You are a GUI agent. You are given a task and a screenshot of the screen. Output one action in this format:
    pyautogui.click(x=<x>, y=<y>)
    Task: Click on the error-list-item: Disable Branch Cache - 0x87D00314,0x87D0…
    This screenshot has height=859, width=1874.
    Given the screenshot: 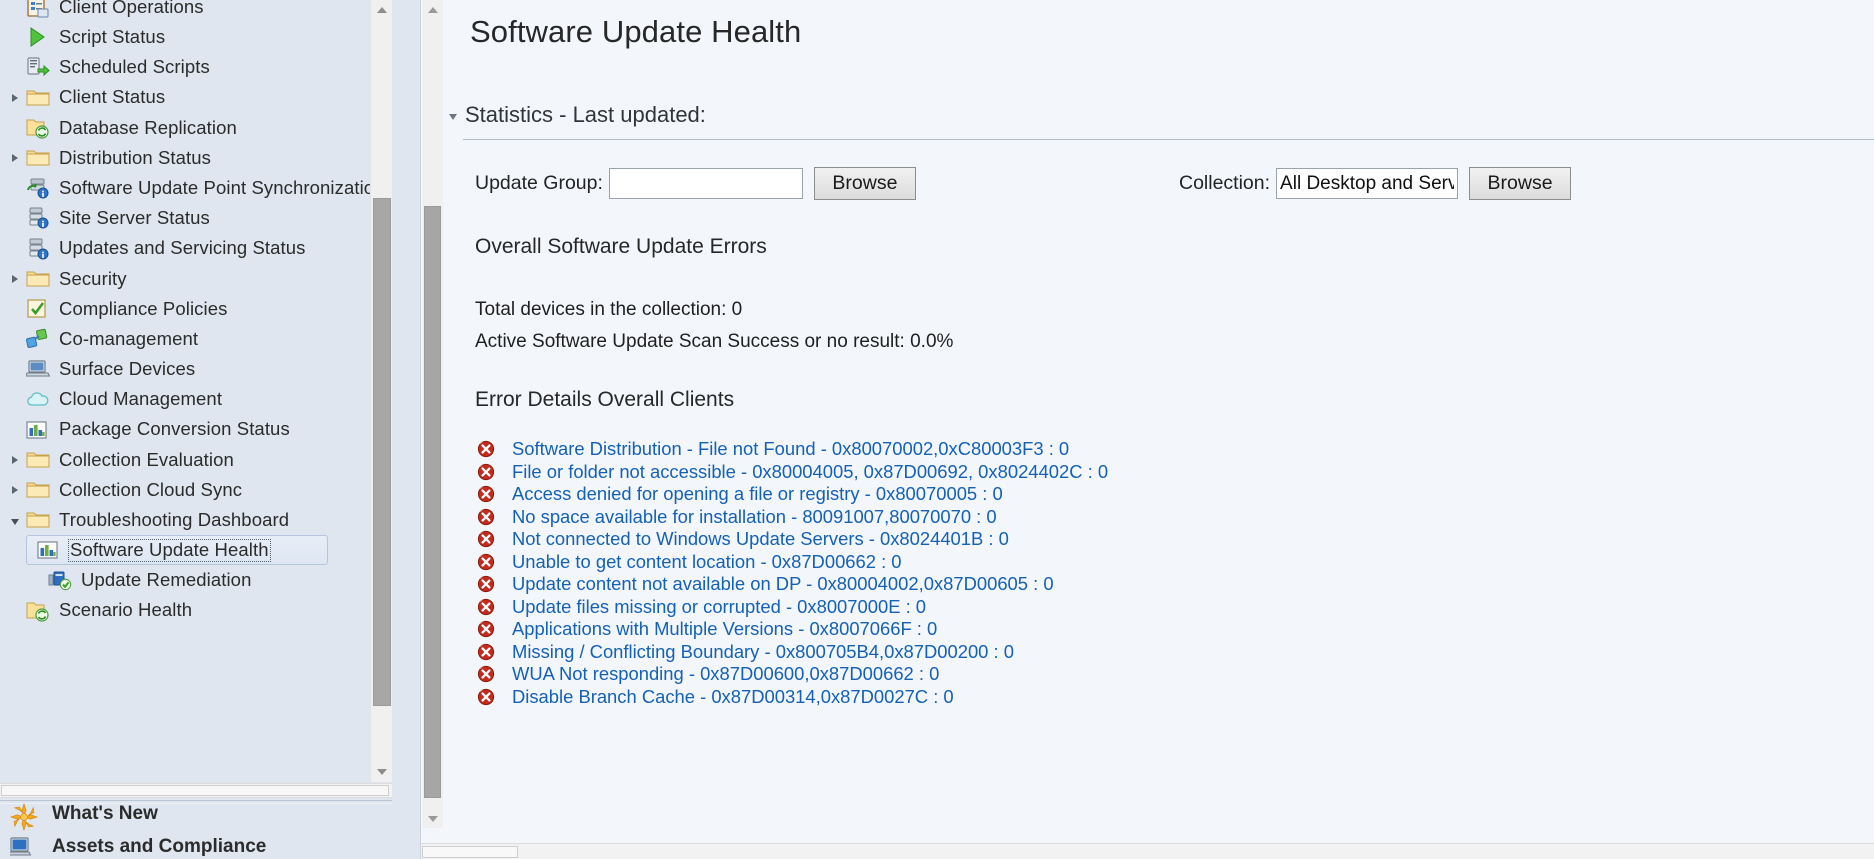 What is the action you would take?
    pyautogui.click(x=1175, y=697)
    